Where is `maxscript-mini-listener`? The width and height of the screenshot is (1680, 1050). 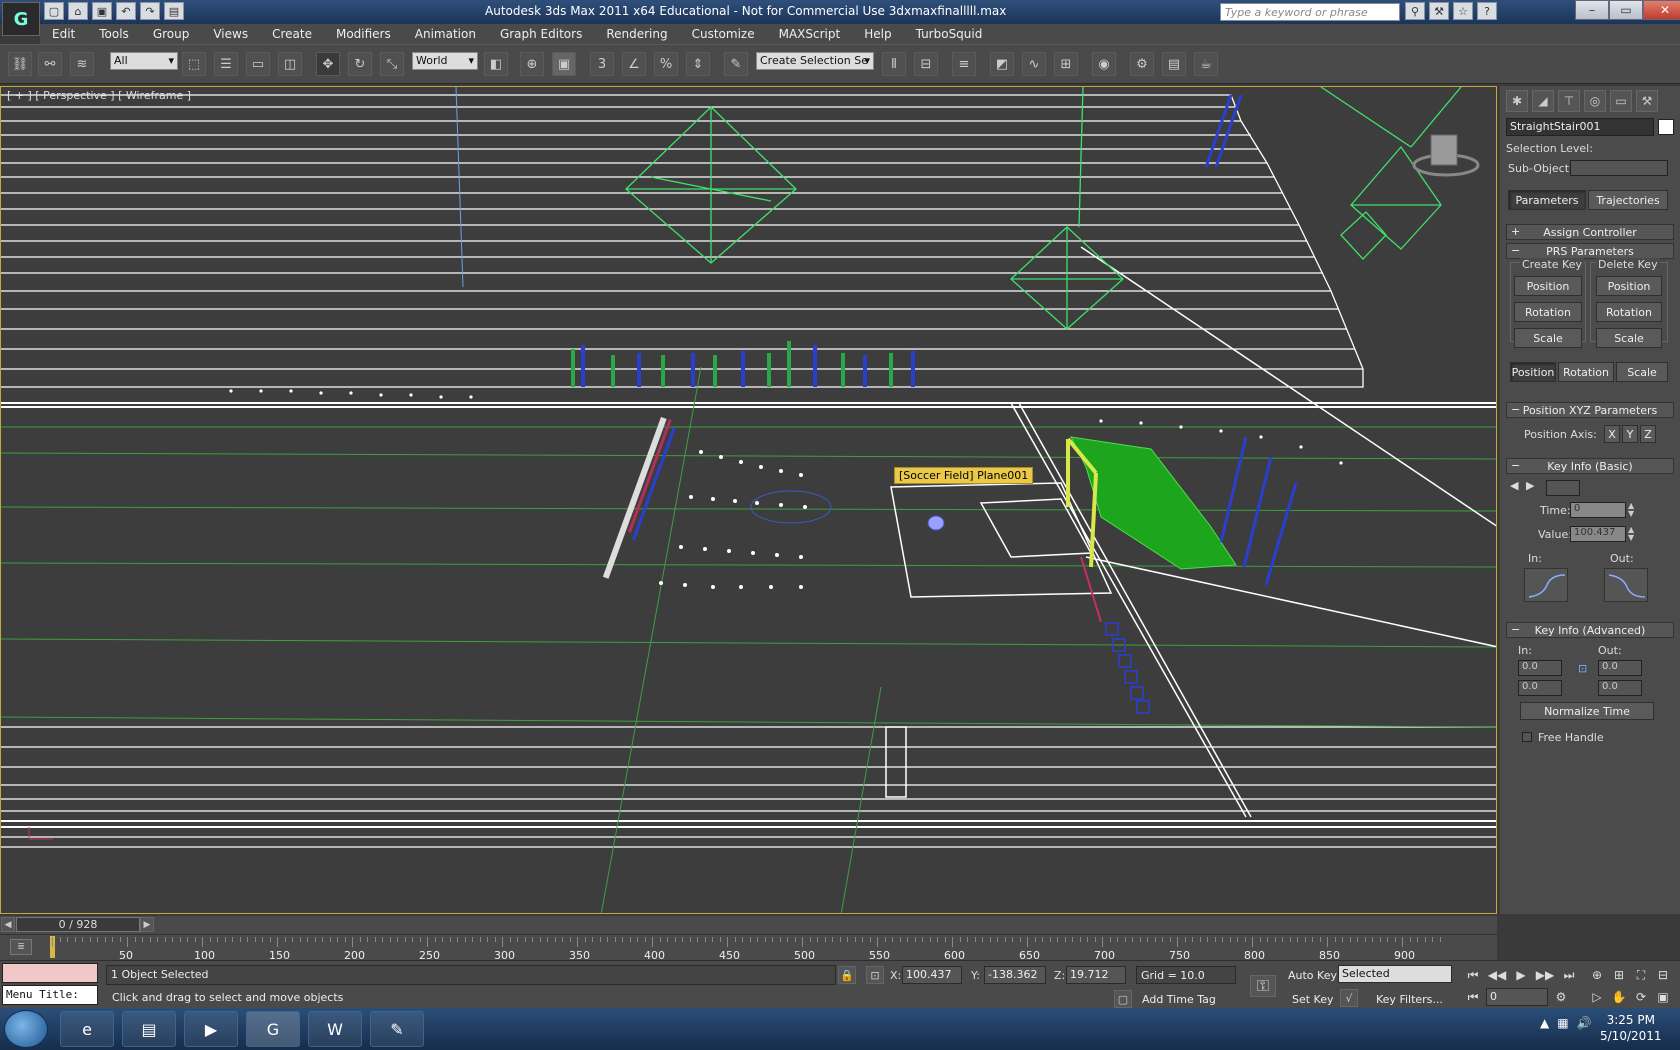 maxscript-mini-listener is located at coordinates (50, 973).